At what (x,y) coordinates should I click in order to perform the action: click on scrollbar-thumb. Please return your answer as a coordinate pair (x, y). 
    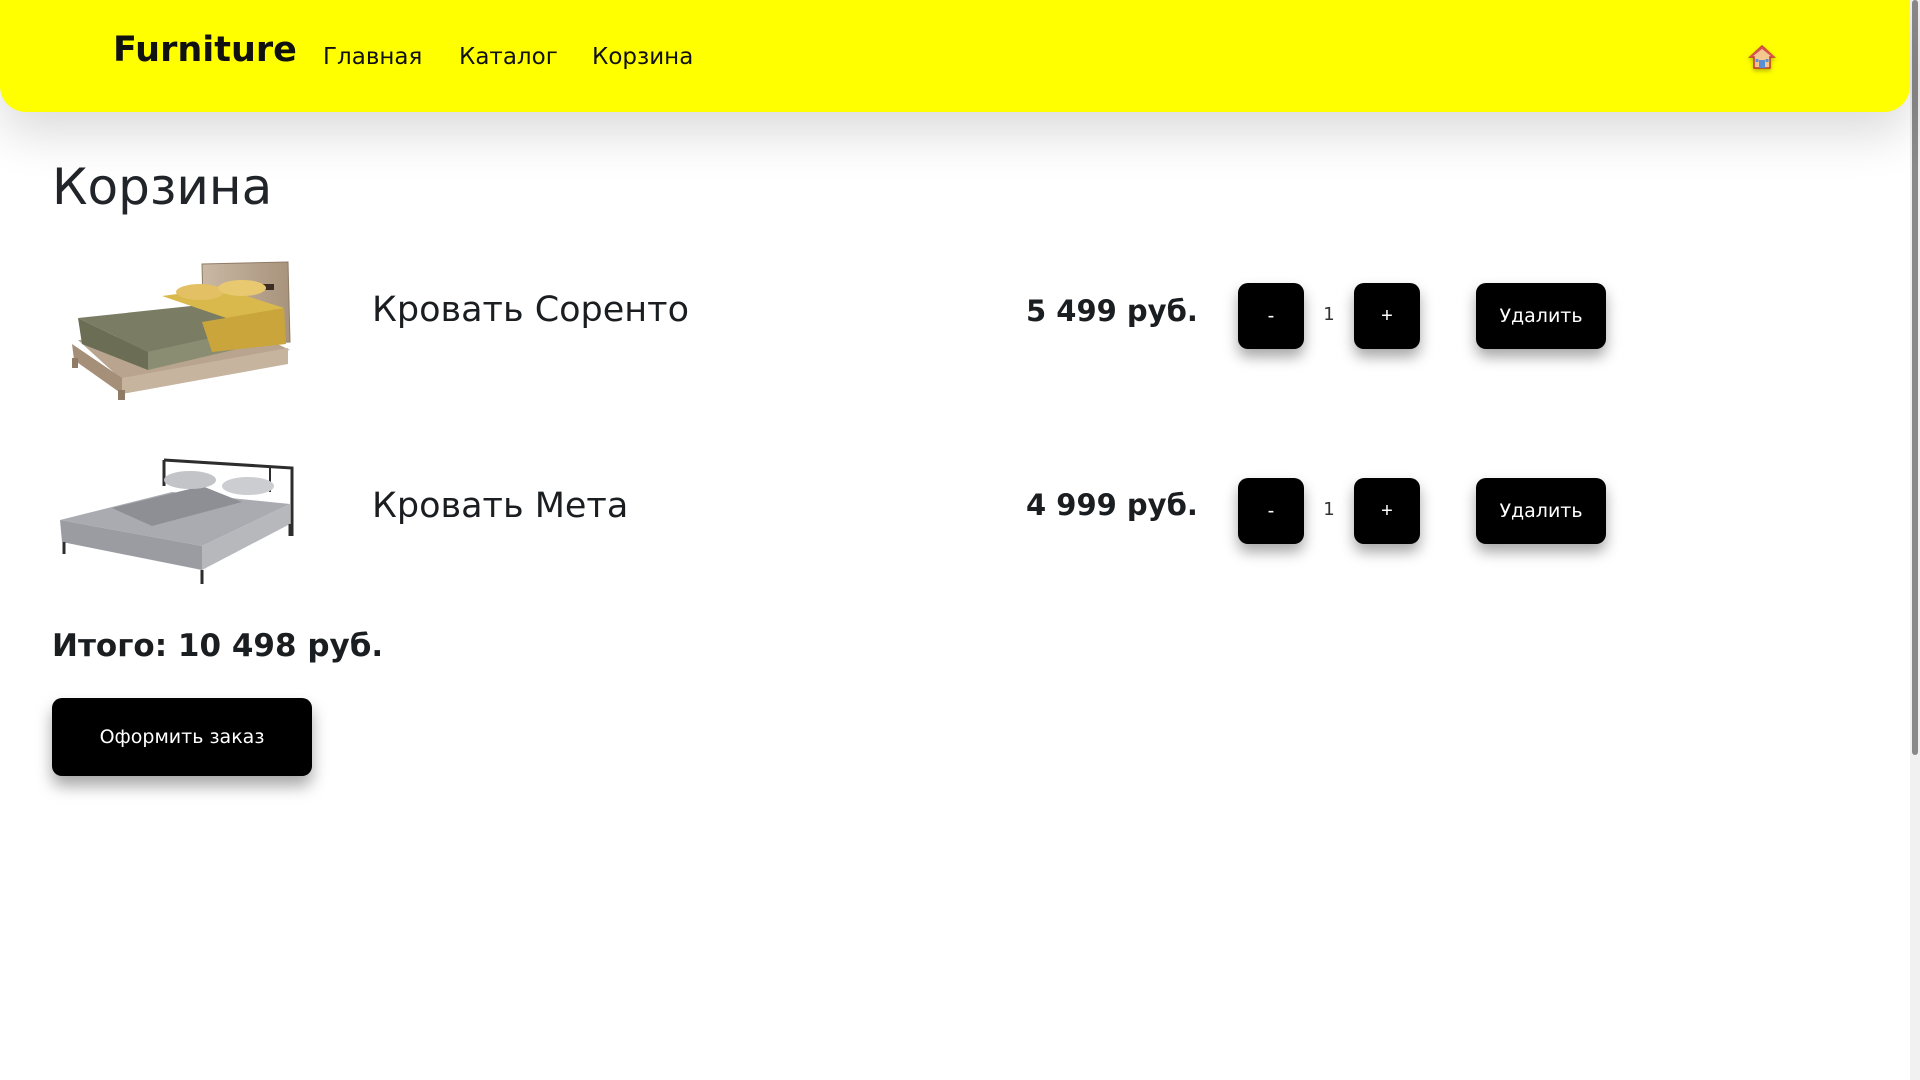
    Looking at the image, I should click on (1915, 377).